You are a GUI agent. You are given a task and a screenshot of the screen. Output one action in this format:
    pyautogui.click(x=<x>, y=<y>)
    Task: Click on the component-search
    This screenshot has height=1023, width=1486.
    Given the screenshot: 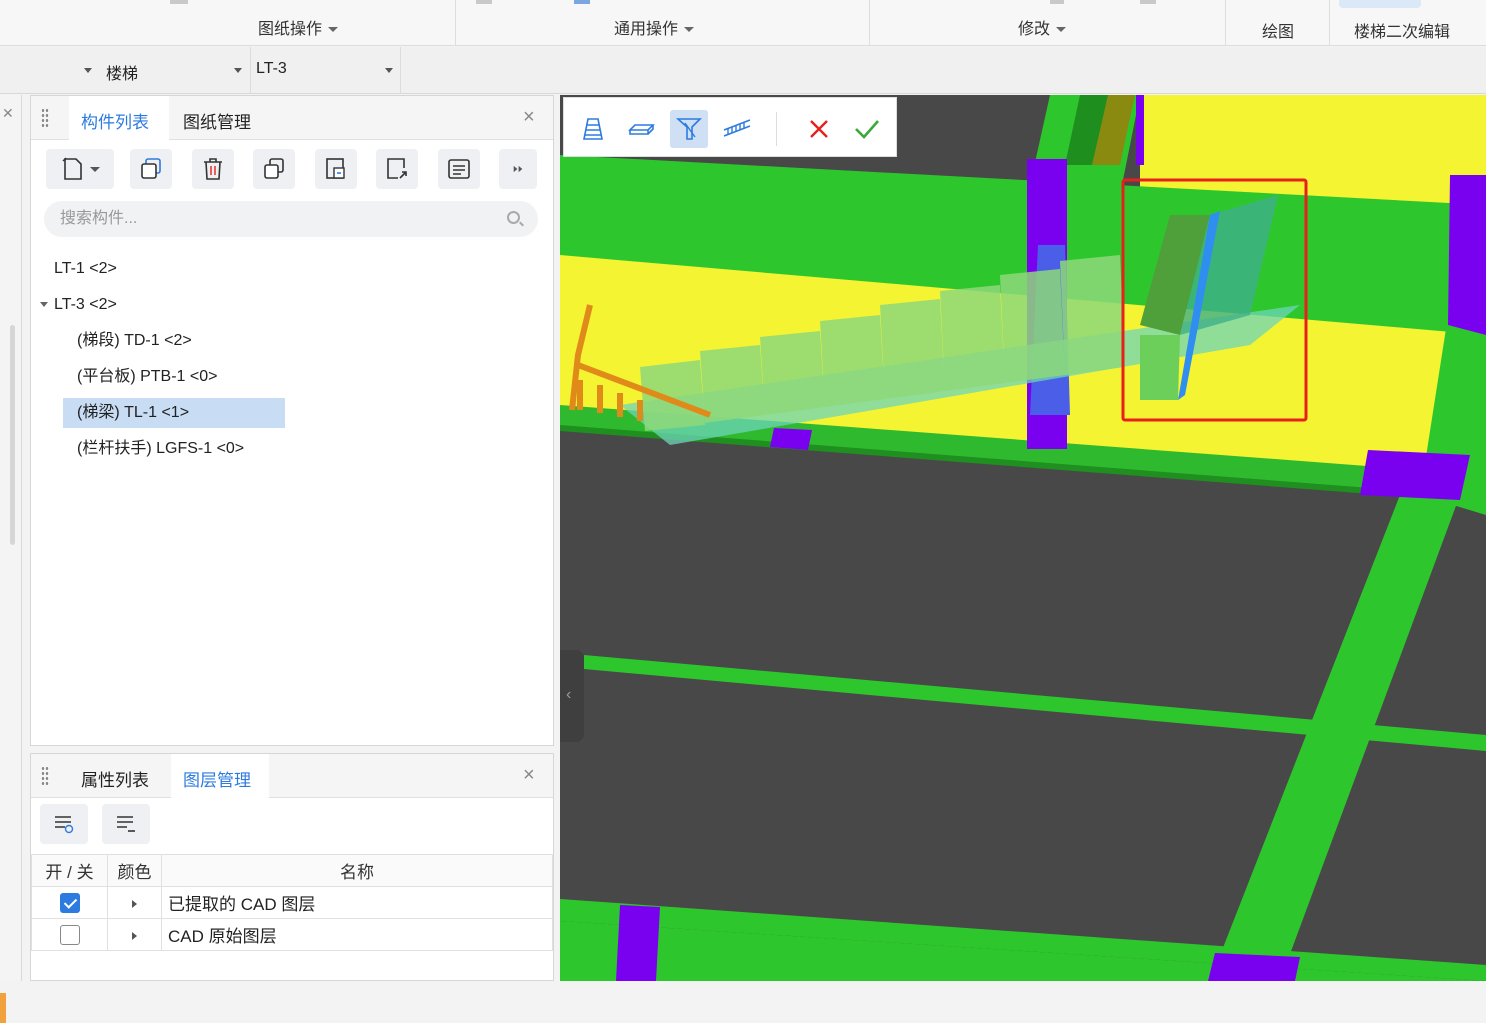 What is the action you would take?
    pyautogui.click(x=291, y=219)
    